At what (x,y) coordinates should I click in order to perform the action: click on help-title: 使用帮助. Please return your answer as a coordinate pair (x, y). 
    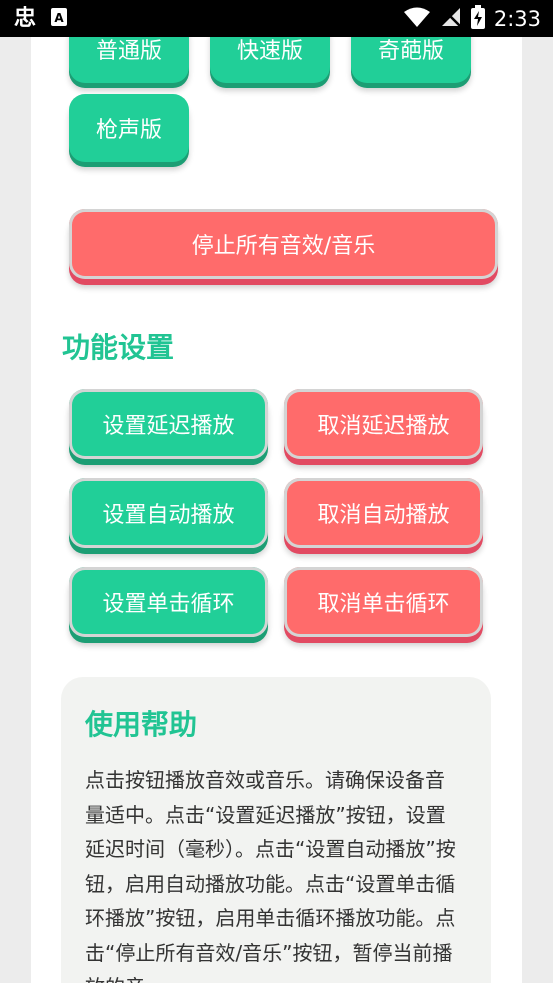
    Looking at the image, I should click on (141, 724).